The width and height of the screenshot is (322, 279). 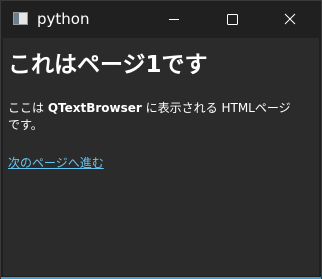 I want to click on close-icon, so click(x=290, y=19).